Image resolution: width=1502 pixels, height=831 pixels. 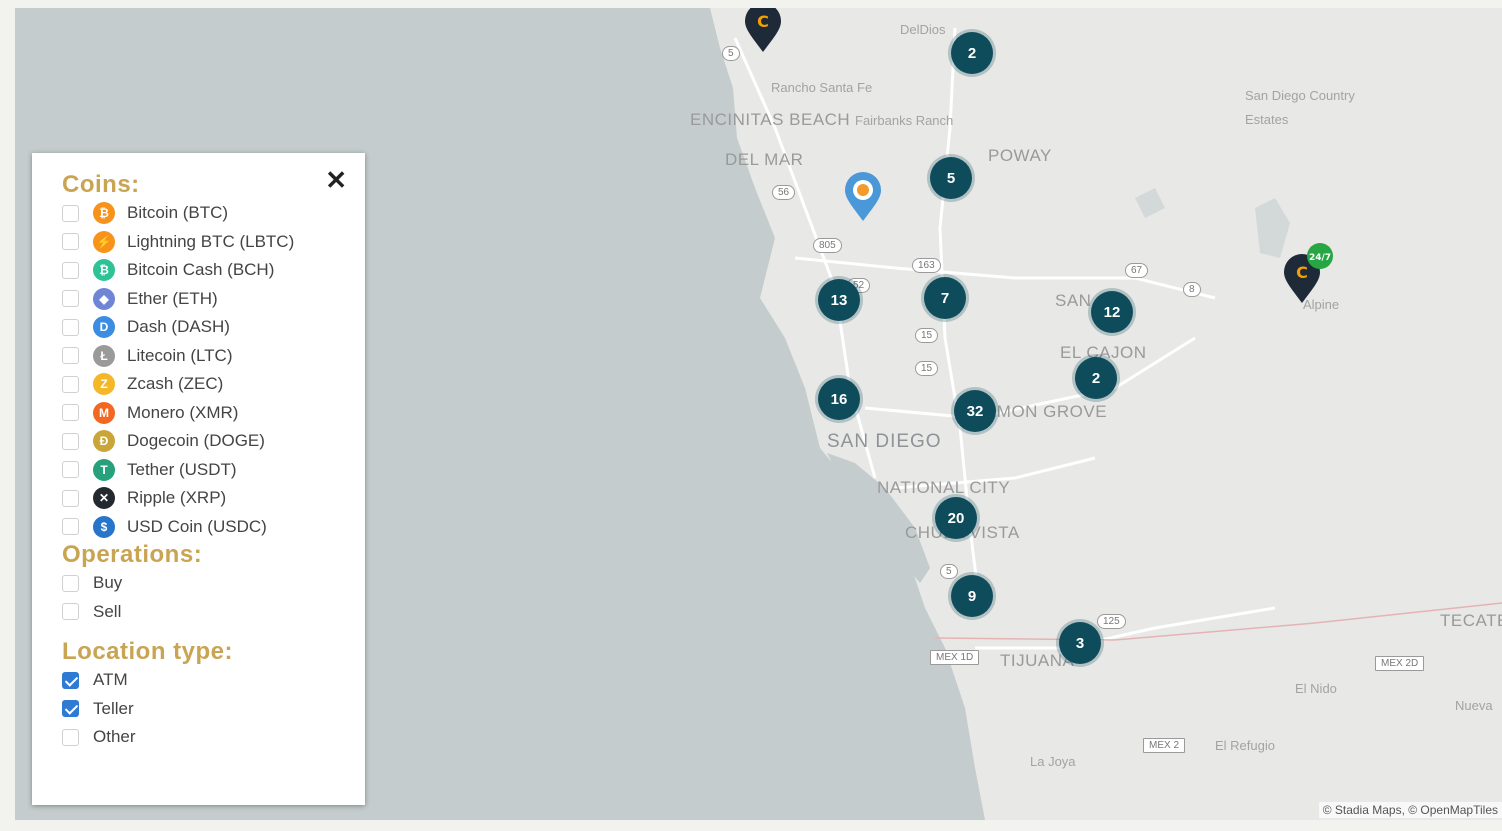 I want to click on coin-filter-row: T Tether (USDT), so click(x=213, y=470).